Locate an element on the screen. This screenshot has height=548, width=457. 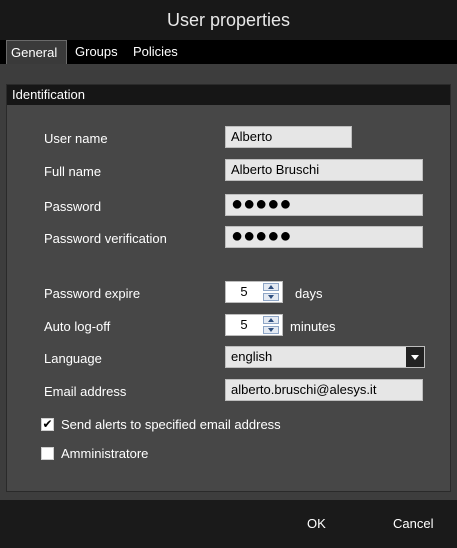
dialog-footer: OK Cancel is located at coordinates (228, 524).